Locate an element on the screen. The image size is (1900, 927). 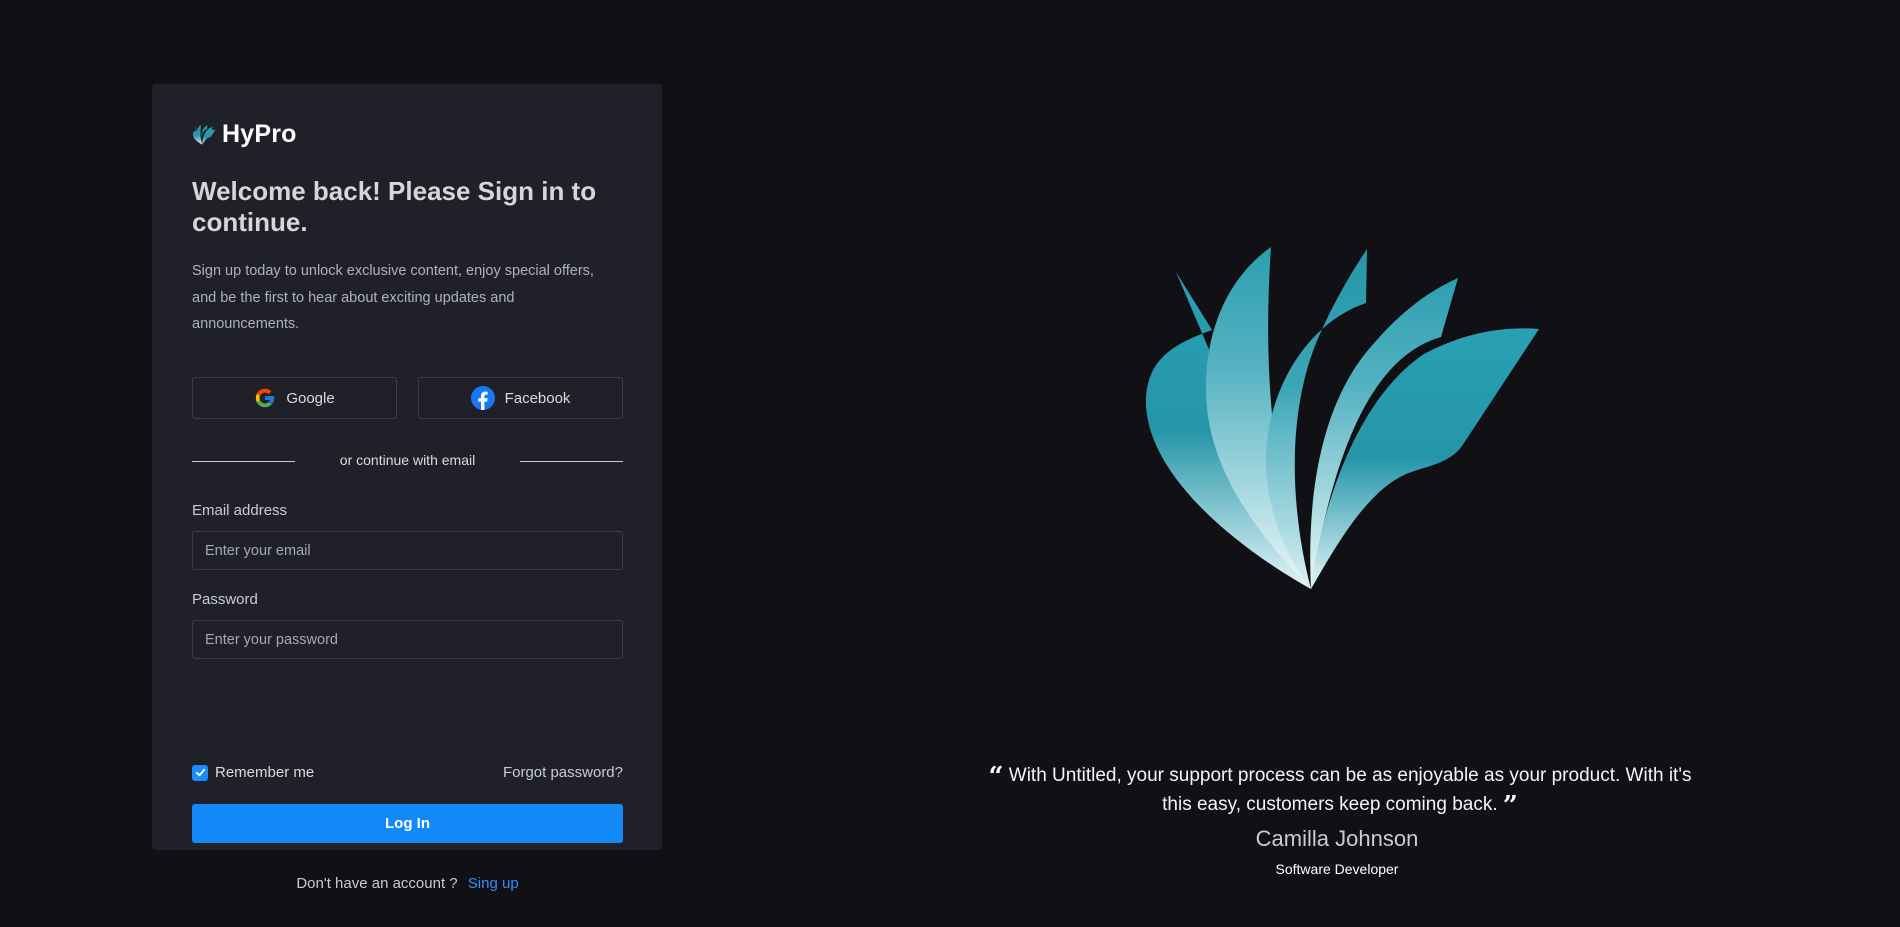
facebook-icon is located at coordinates (482, 398).